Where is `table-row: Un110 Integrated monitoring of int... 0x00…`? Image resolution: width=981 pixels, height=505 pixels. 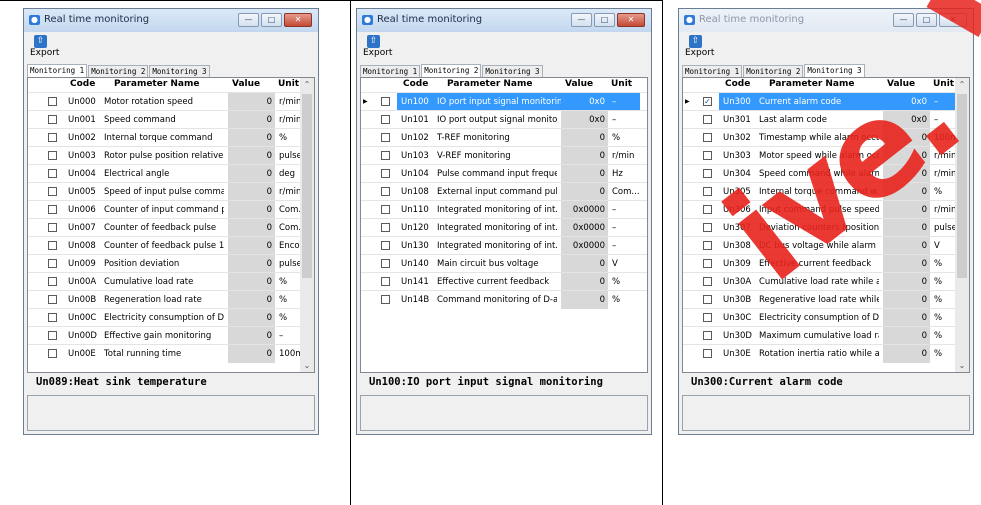
table-row: Un110 Integrated monitoring of int... 0x00… is located at coordinates (504, 209).